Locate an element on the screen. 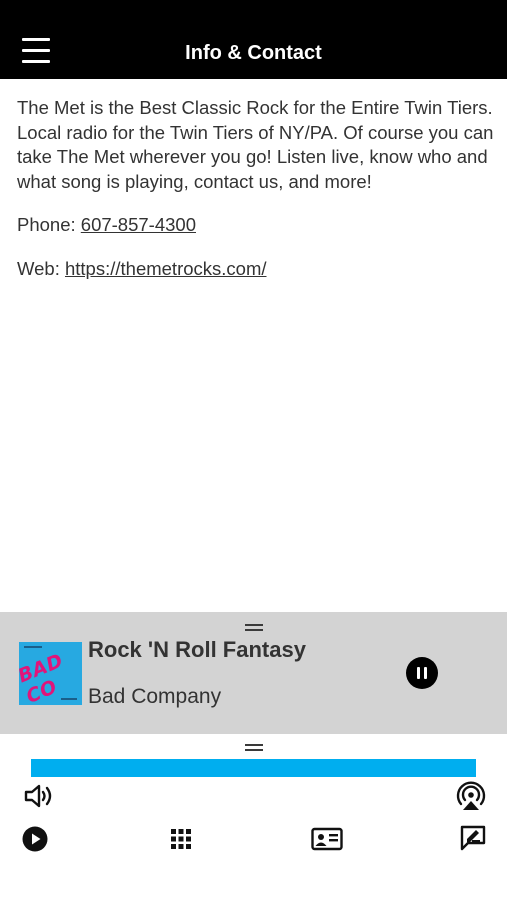 This screenshot has height=900, width=507. grid-icon is located at coordinates (181, 839).